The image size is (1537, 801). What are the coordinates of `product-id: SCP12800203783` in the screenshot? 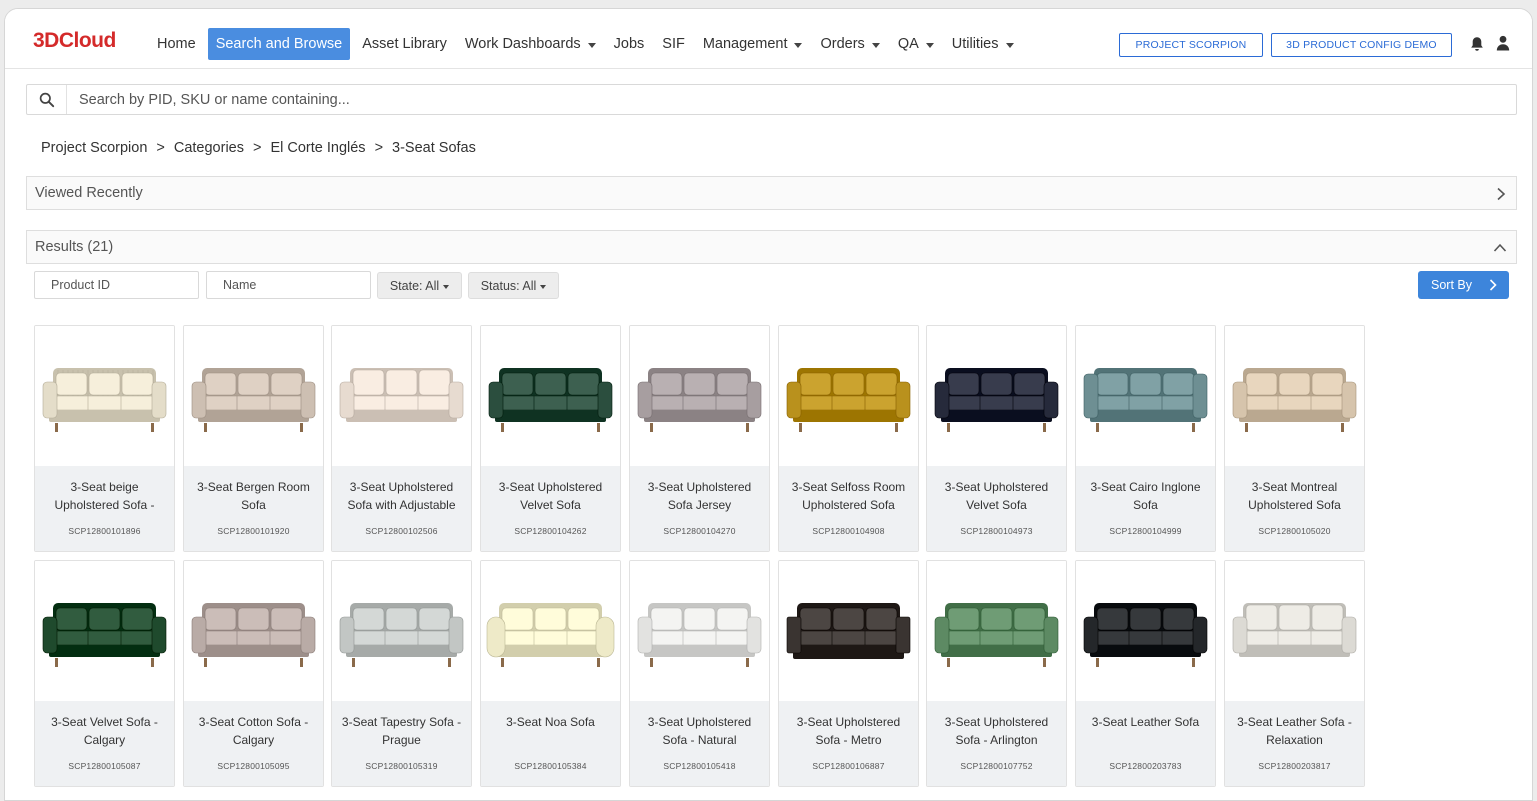 It's located at (1145, 766).